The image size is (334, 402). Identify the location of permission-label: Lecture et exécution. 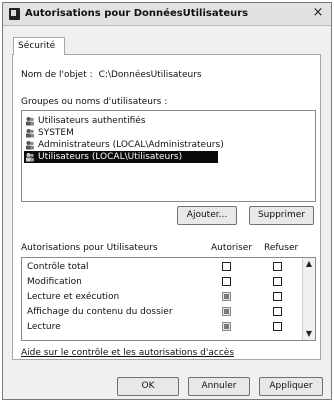
(73, 297).